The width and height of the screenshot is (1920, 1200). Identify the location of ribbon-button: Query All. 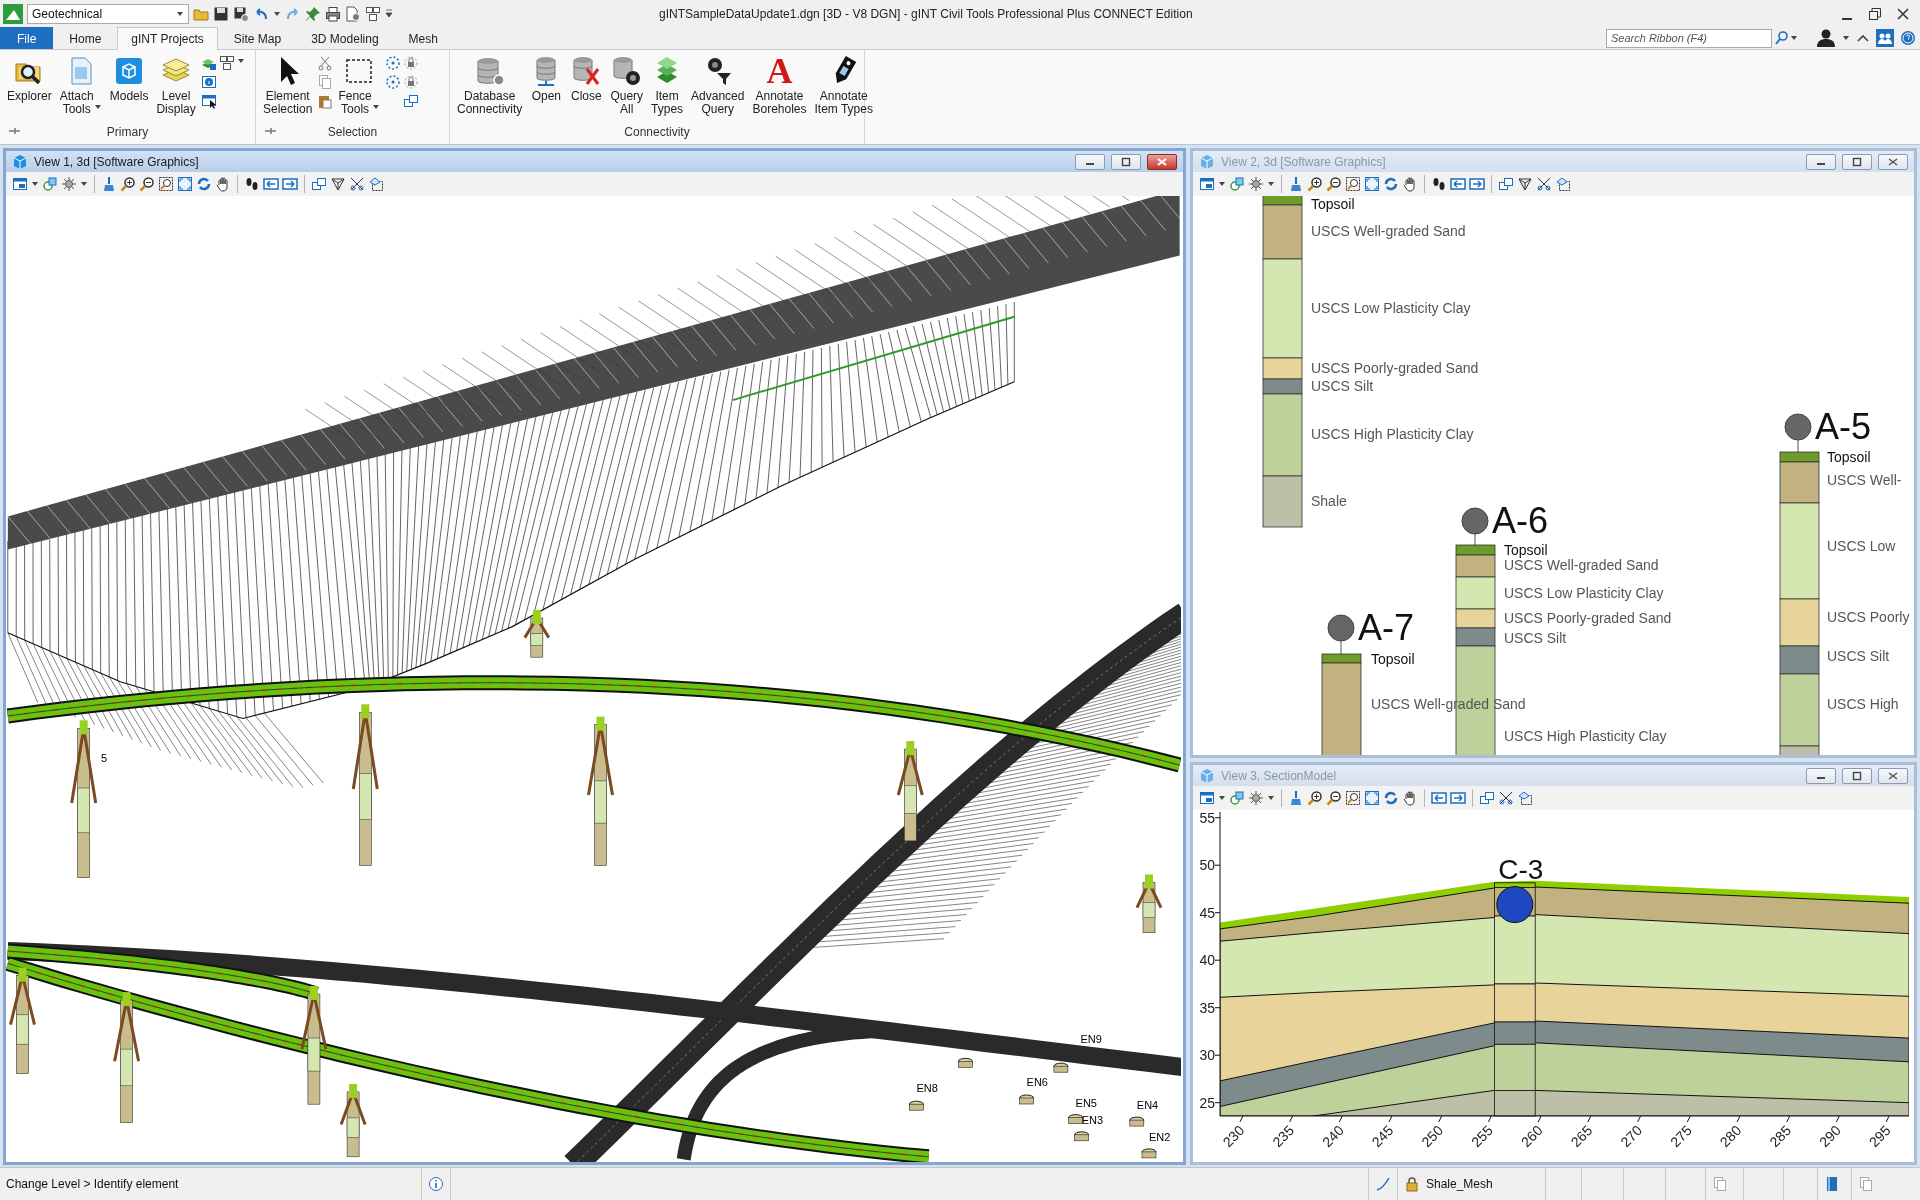
(627, 85).